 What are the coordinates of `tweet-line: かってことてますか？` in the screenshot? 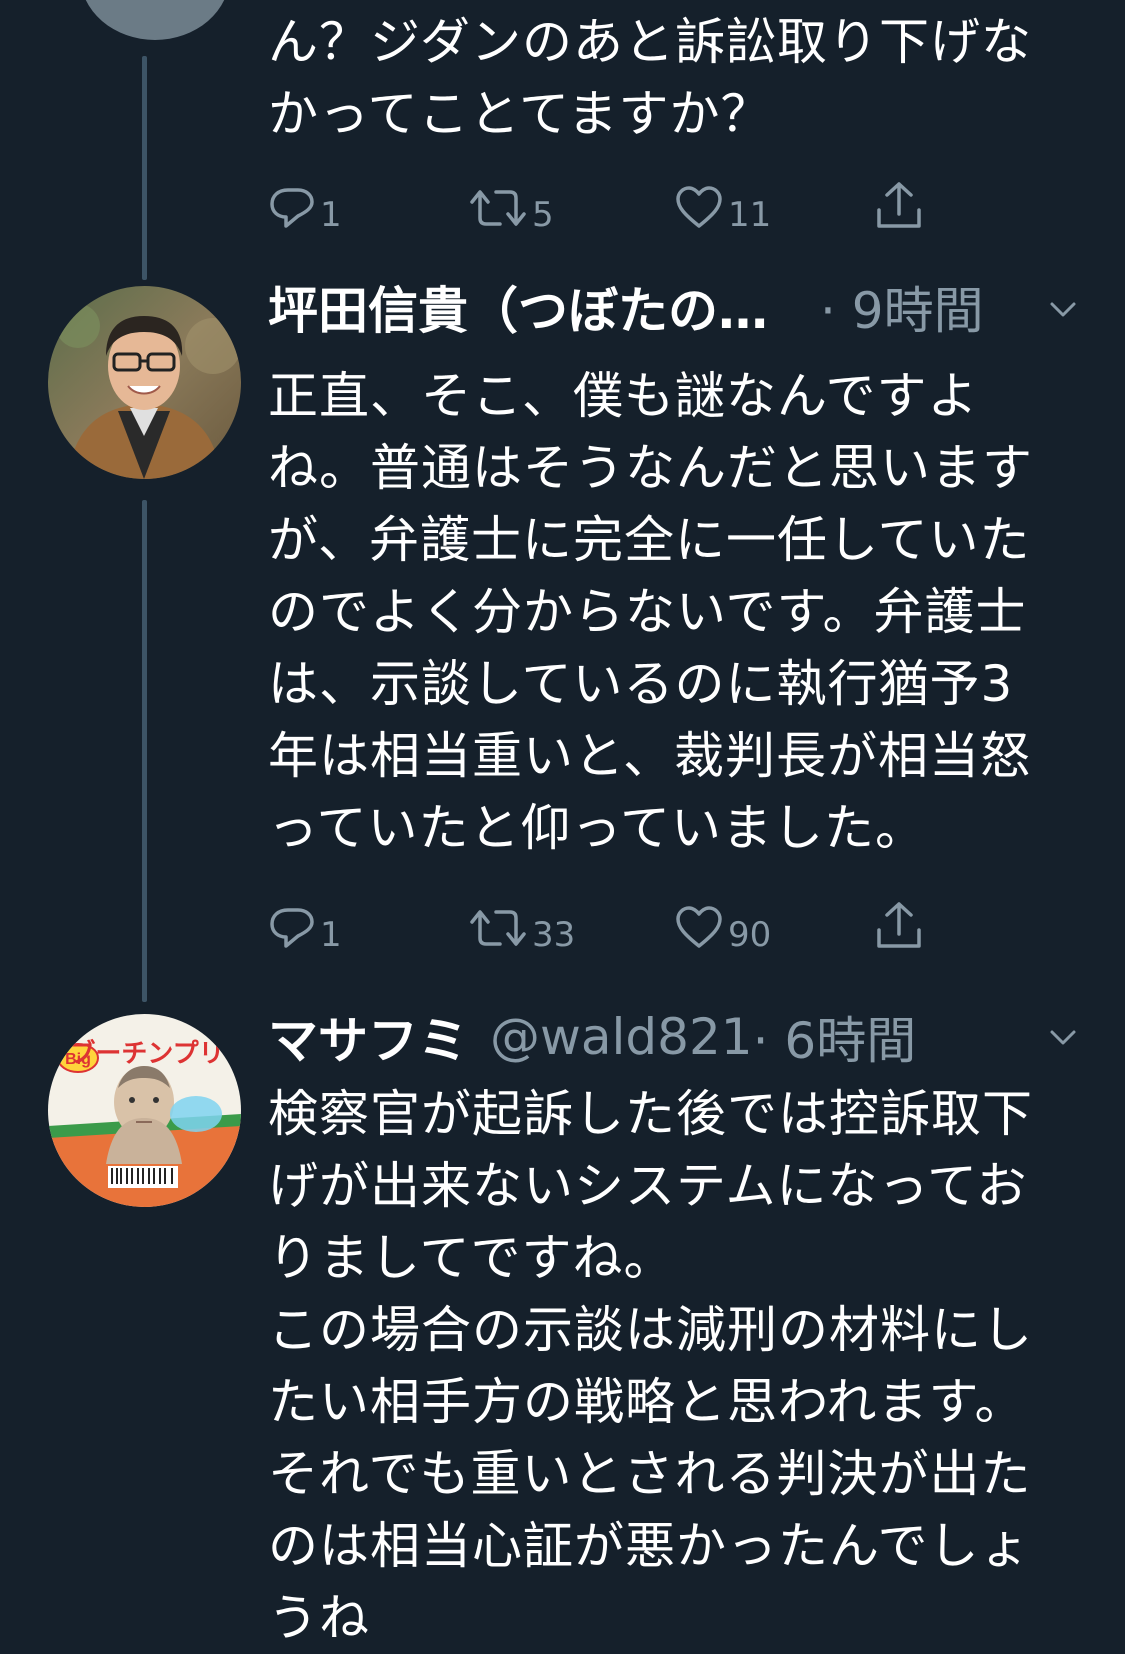 It's located at (520, 114).